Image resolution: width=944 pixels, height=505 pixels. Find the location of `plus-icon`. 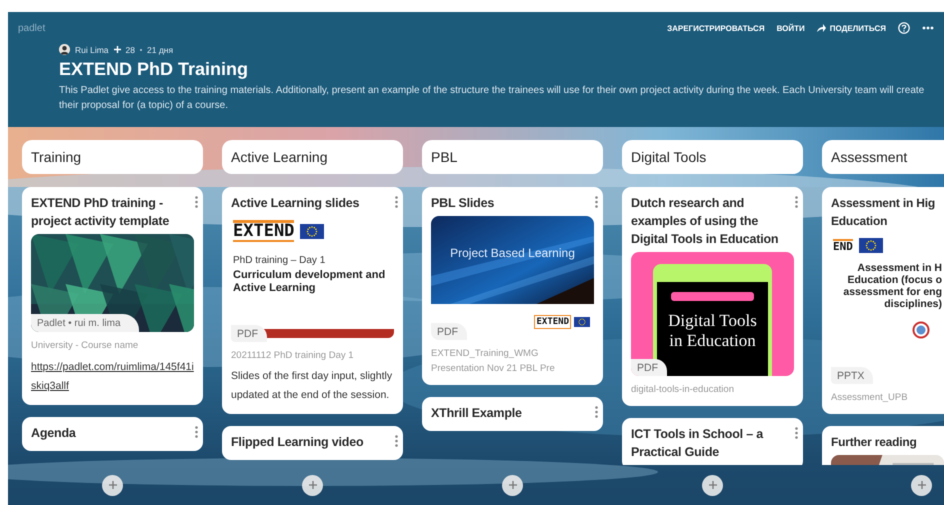

plus-icon is located at coordinates (117, 49).